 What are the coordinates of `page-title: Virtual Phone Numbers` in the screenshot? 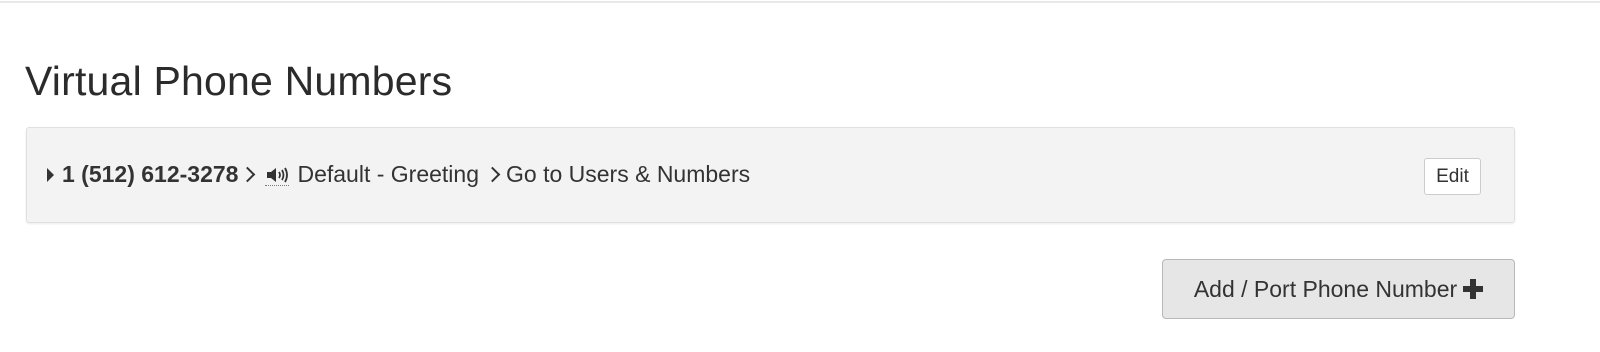 It's located at (239, 81).